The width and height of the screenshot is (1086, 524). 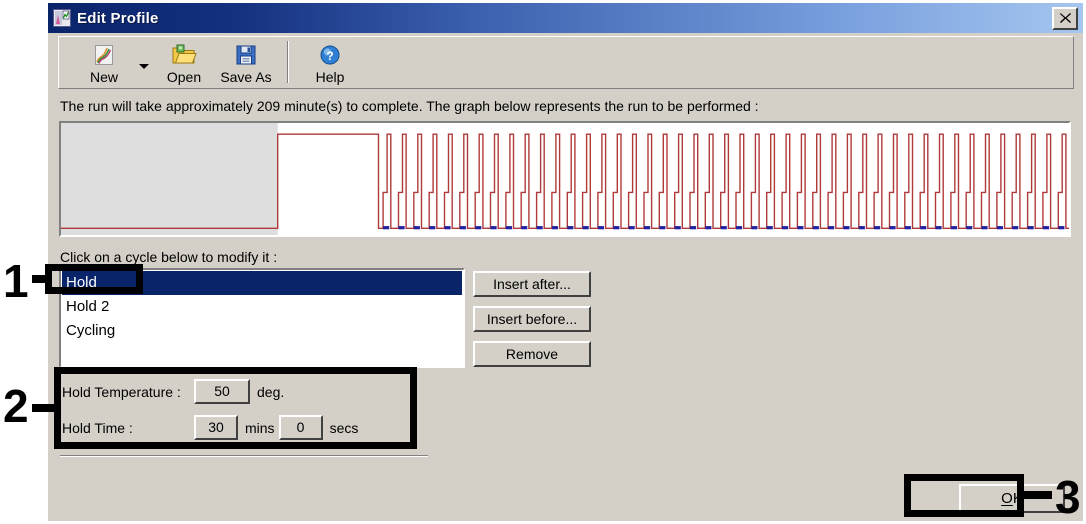 I want to click on open-folder-icon, so click(x=184, y=55).